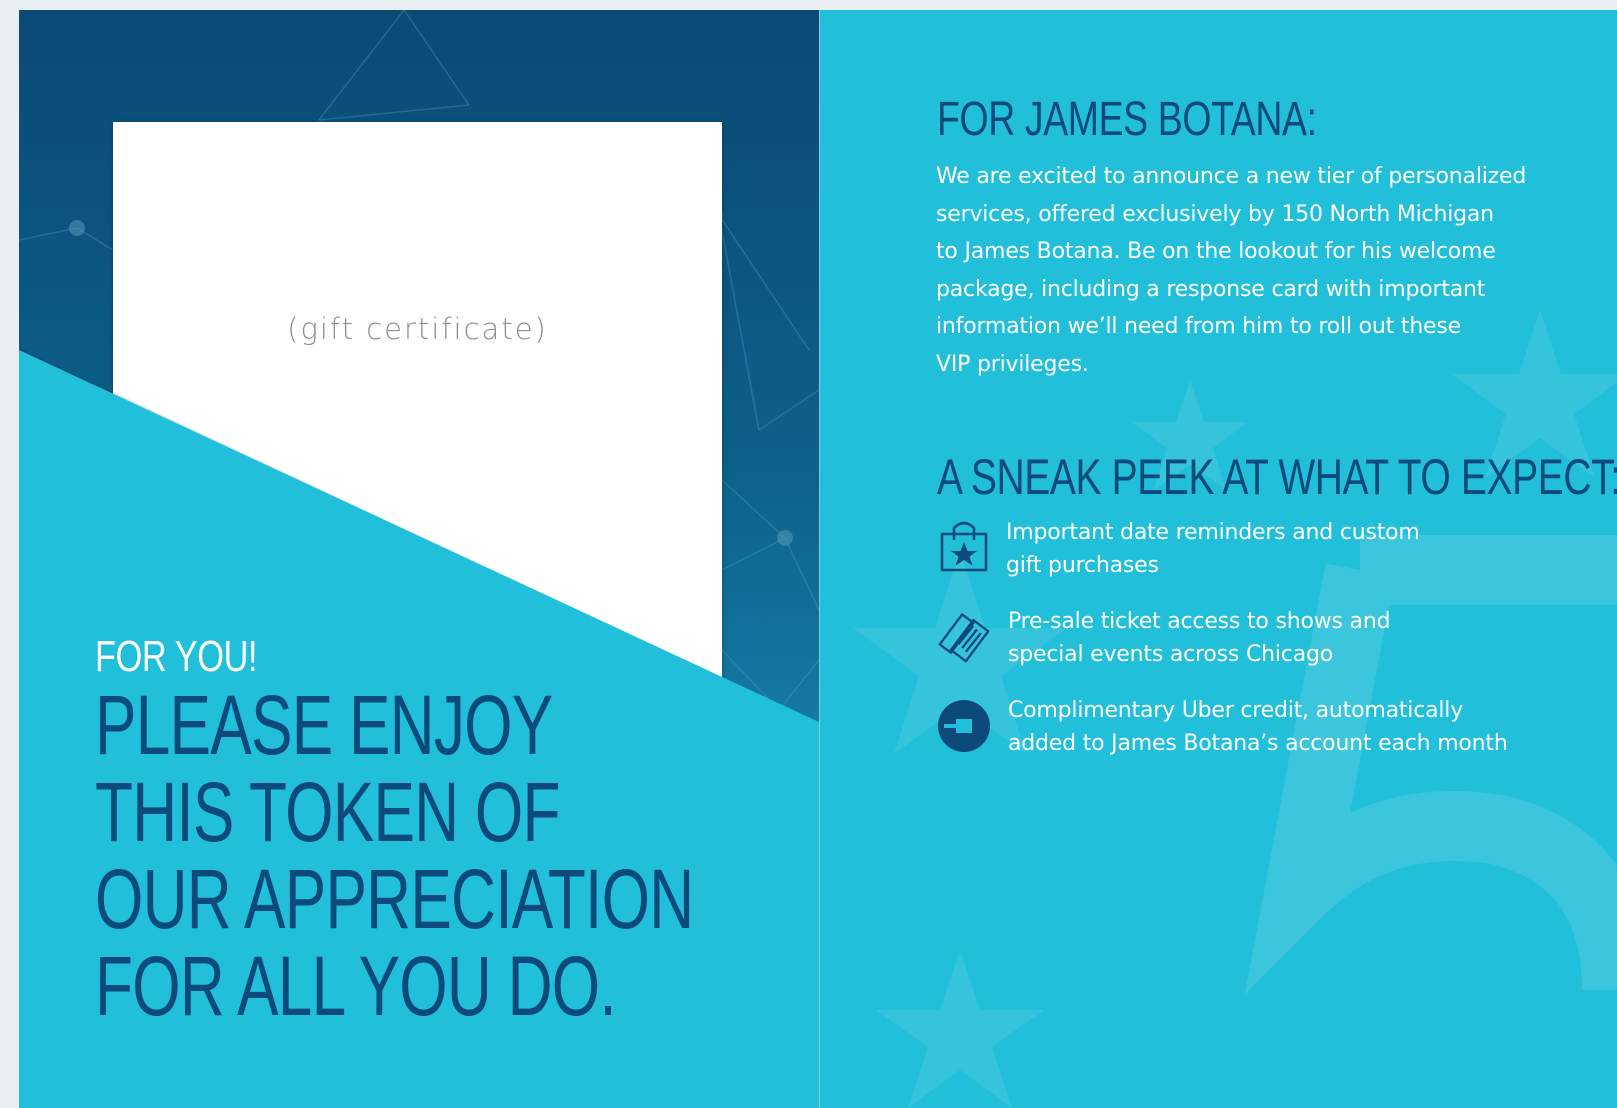 The image size is (1617, 1108). Describe the element at coordinates (964, 638) in the screenshot. I see `tickets-icon` at that location.